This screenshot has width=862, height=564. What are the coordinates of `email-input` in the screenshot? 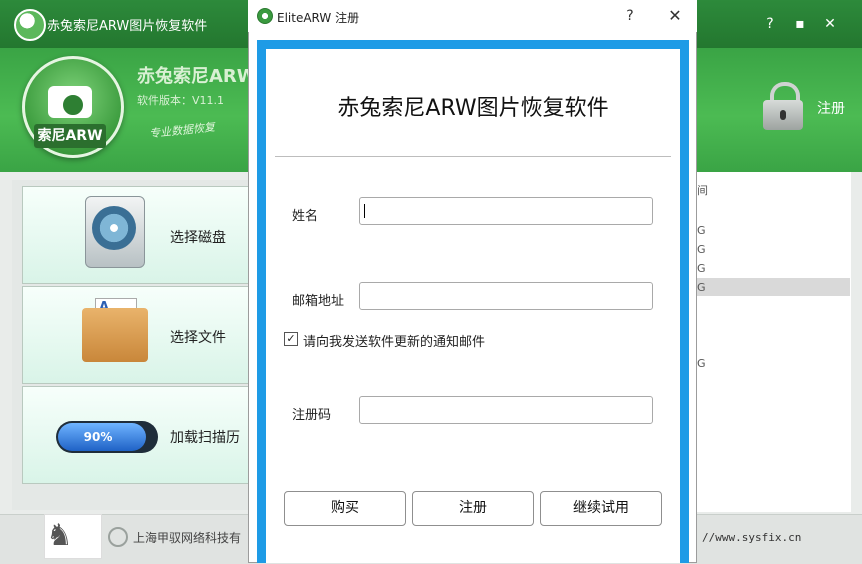 It's located at (506, 296).